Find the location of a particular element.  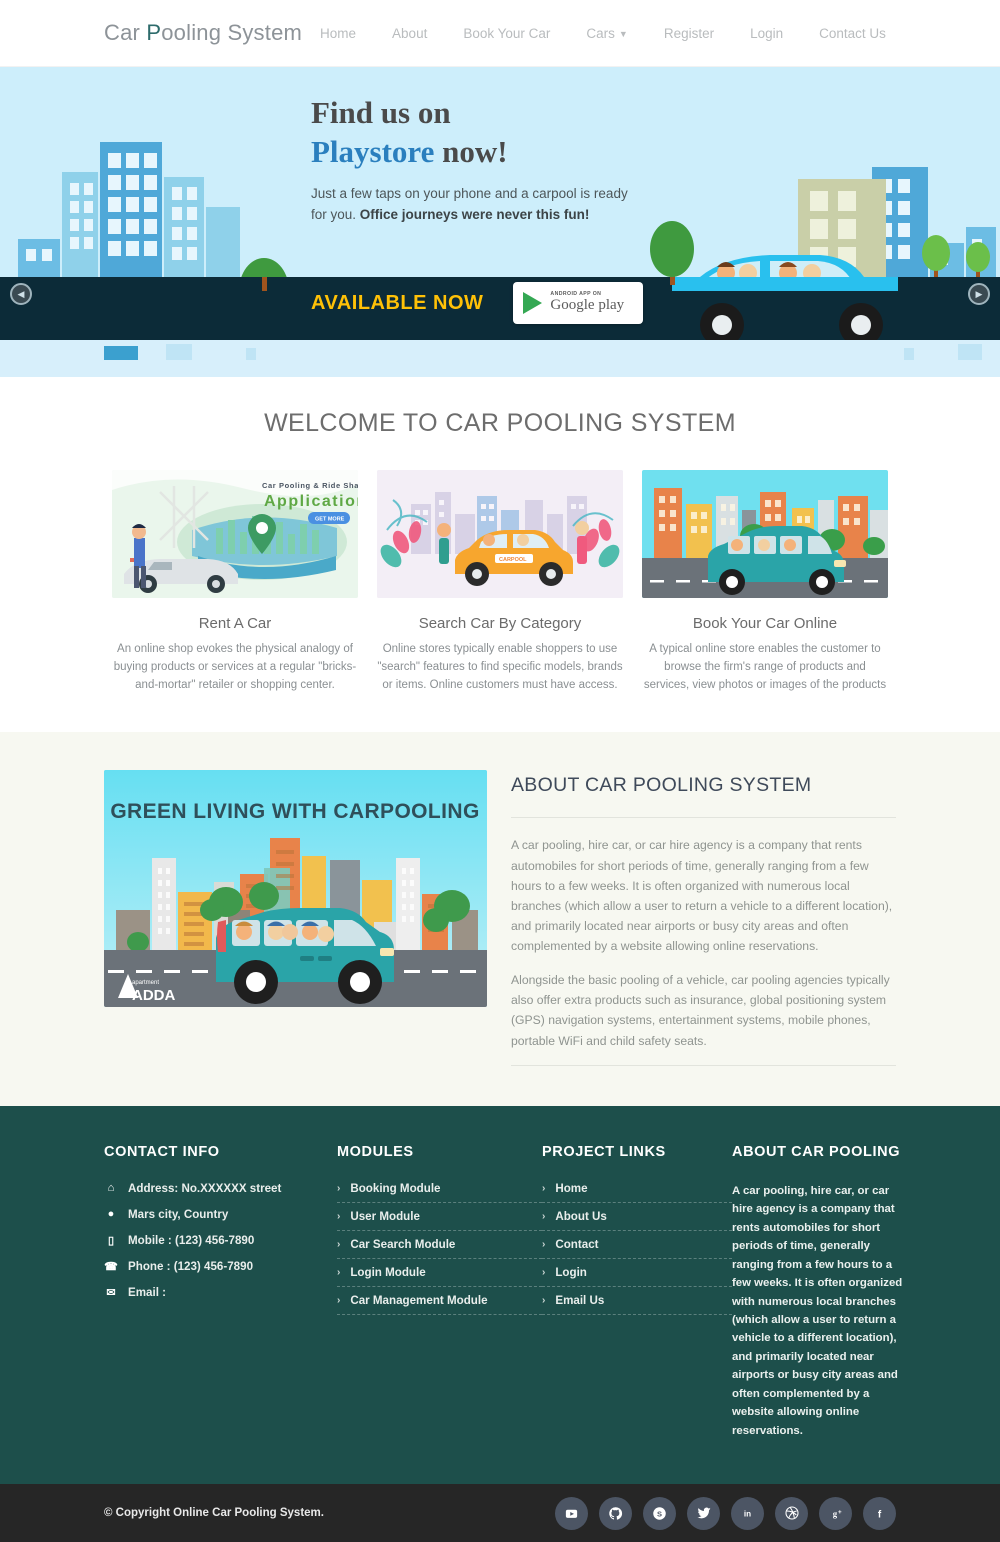

twitter-link is located at coordinates (703, 1513).